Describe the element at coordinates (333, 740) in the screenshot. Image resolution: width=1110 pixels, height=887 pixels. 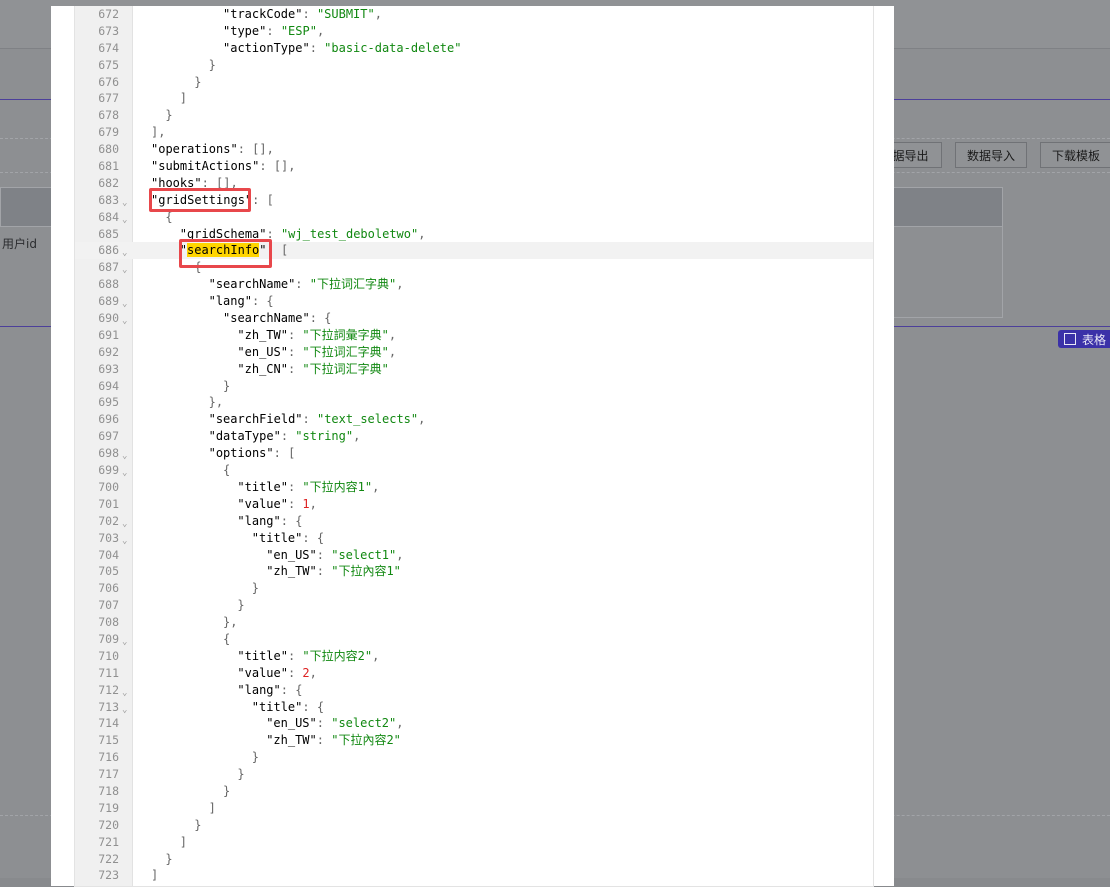
I see `code-text: "zh_TW": "下拉內容2"` at that location.